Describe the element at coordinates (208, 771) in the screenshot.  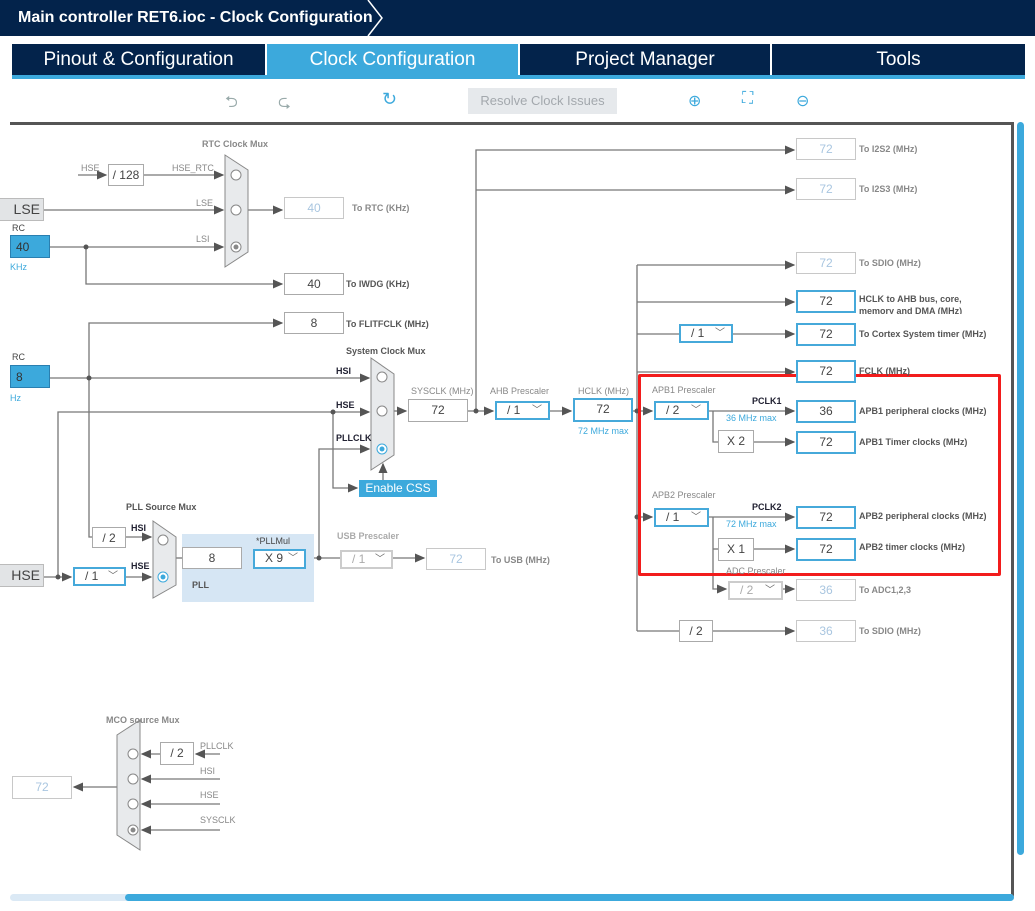
I see `mco-hsi-label: HSI` at that location.